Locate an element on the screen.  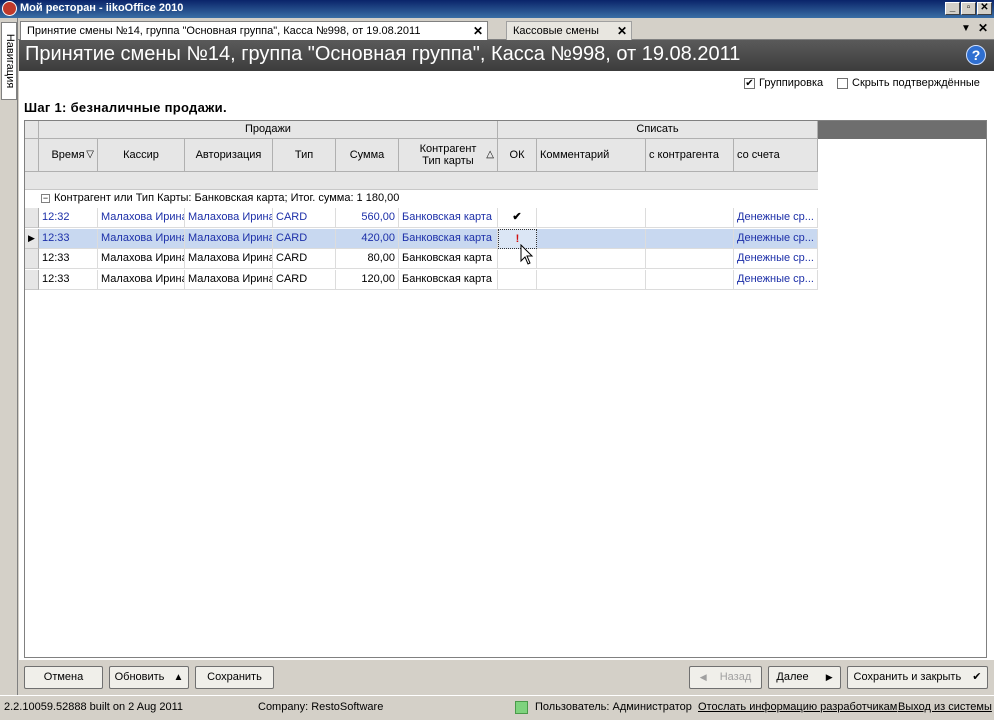
hide-confirmed-checkbox: Скрыть подтверждённые is located at coordinates (908, 83).